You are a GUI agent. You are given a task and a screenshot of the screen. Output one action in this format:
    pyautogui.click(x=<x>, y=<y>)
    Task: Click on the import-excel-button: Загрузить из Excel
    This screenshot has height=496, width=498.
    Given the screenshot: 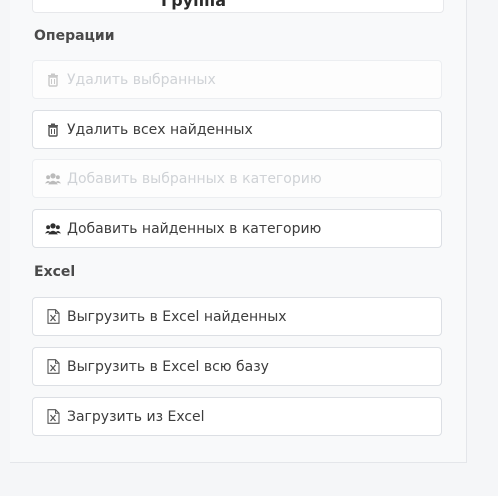 What is the action you would take?
    pyautogui.click(x=237, y=416)
    